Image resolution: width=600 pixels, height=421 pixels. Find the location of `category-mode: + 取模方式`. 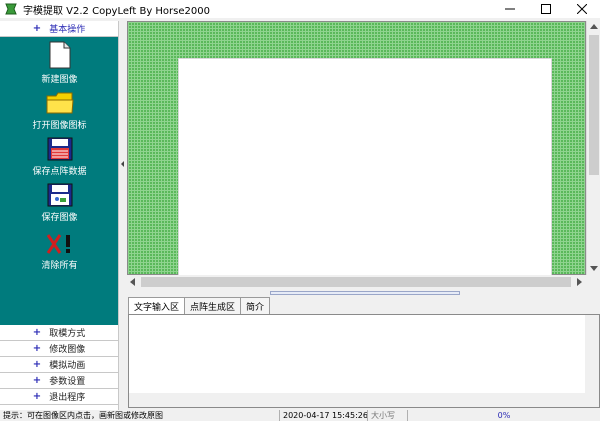

category-mode: + 取模方式 is located at coordinates (59, 333).